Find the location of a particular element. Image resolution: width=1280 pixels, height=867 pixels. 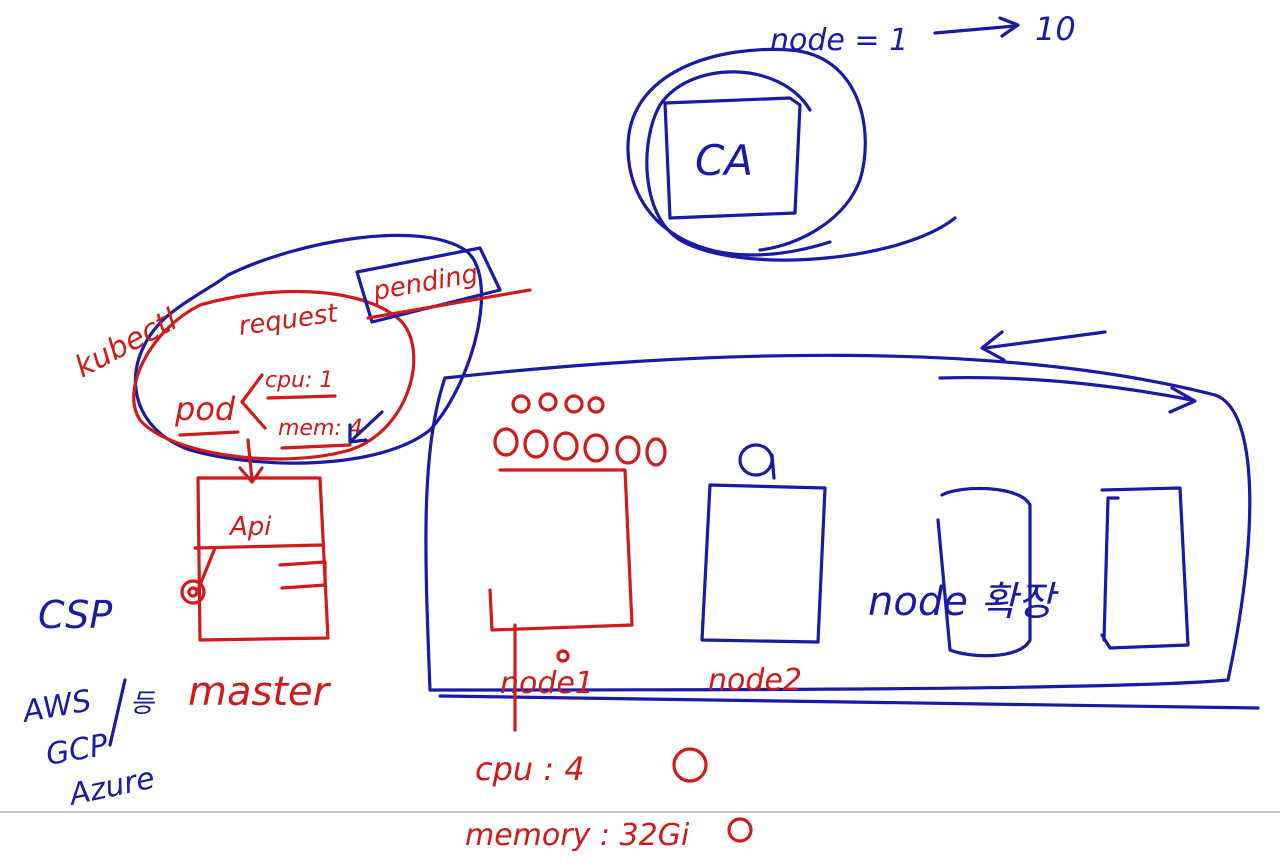

csp-brace is located at coordinates (117, 712).